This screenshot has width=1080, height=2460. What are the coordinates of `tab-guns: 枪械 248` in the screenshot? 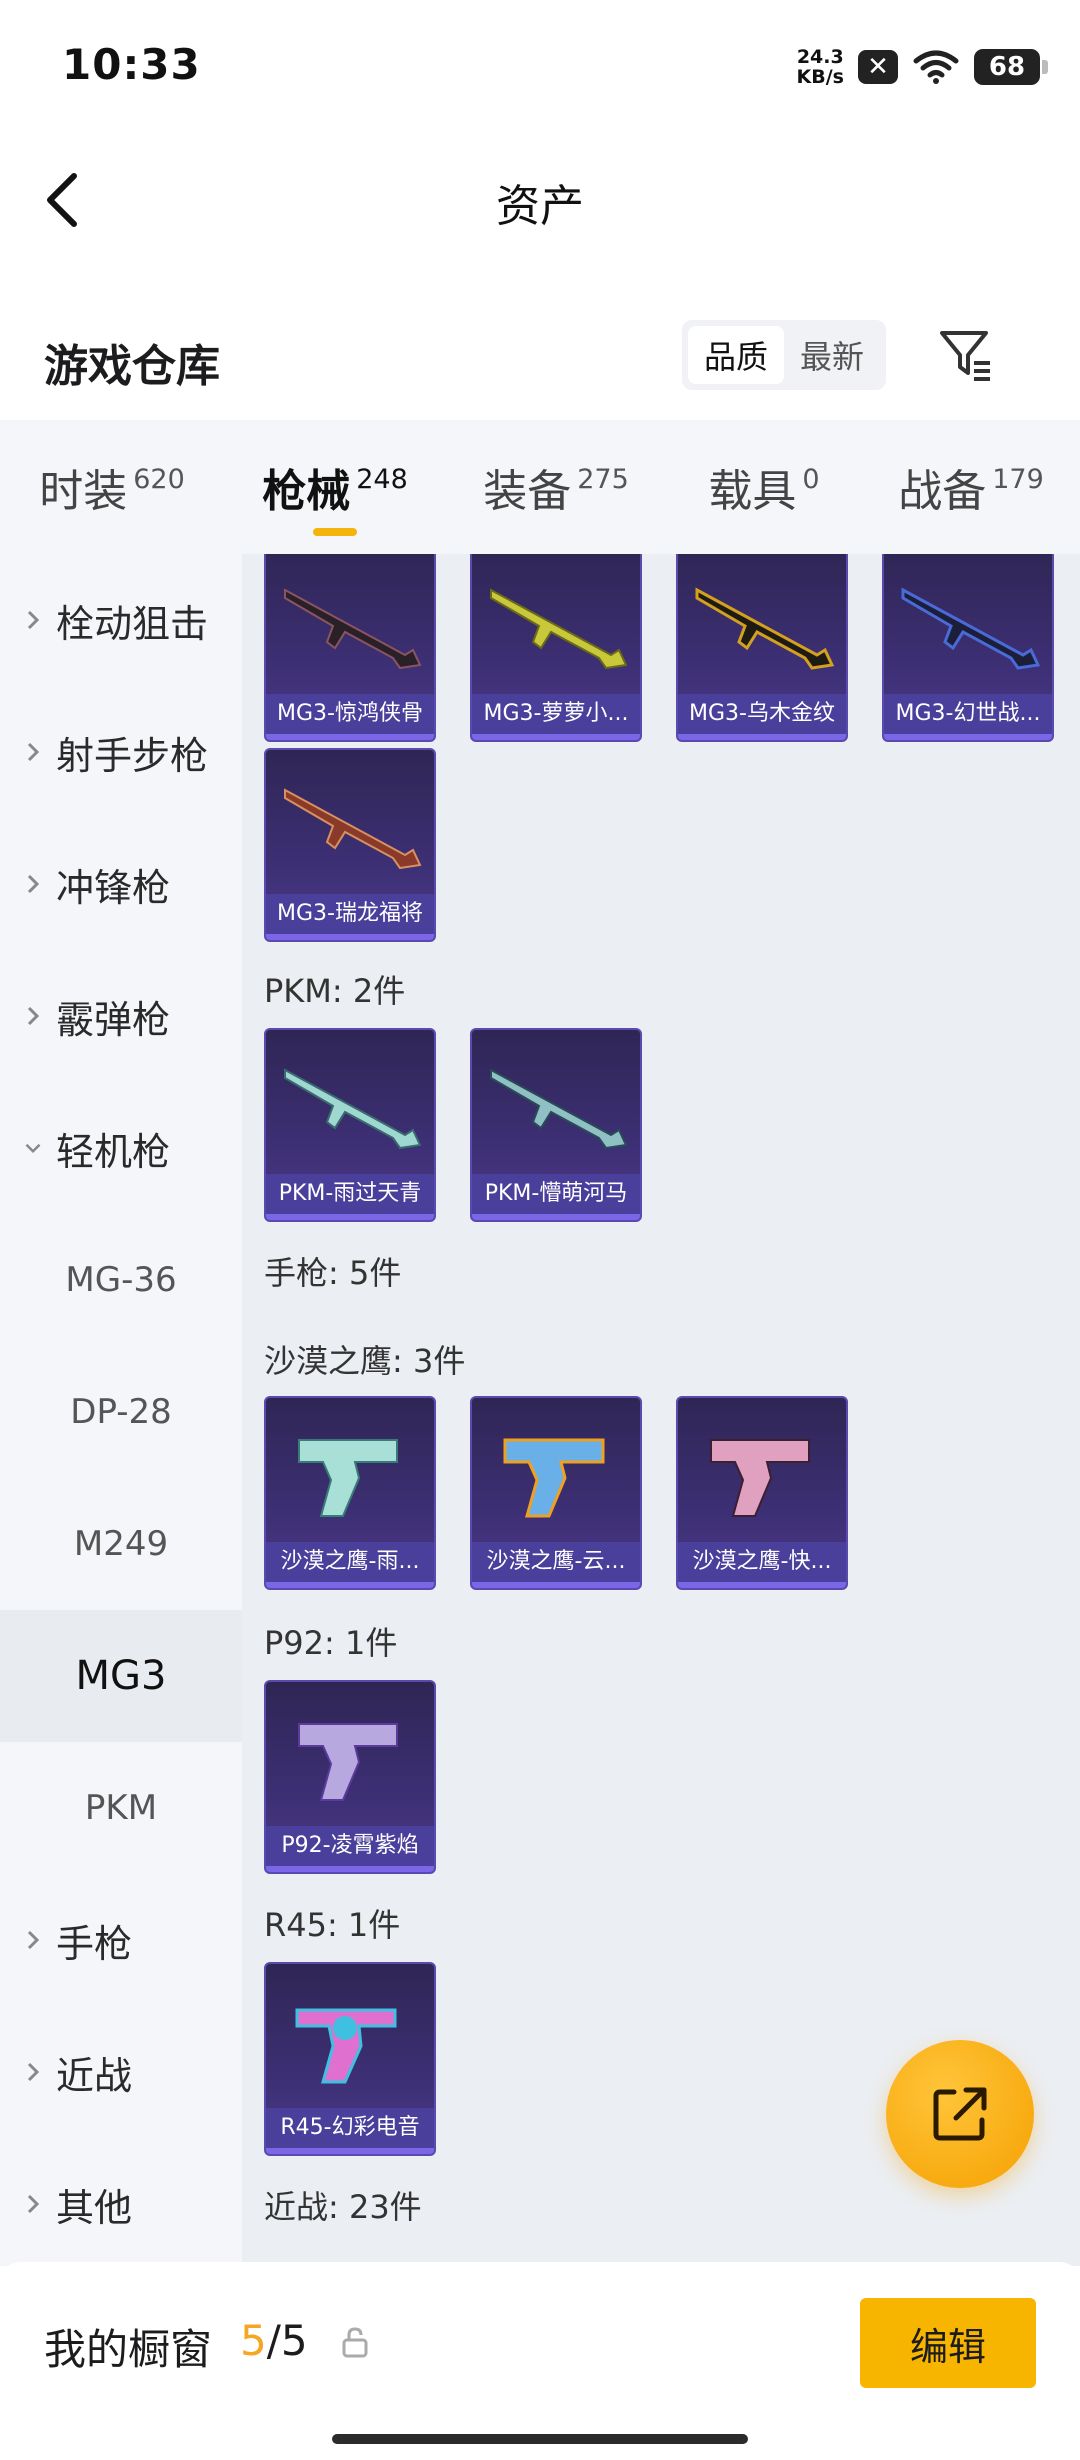 It's located at (335, 487).